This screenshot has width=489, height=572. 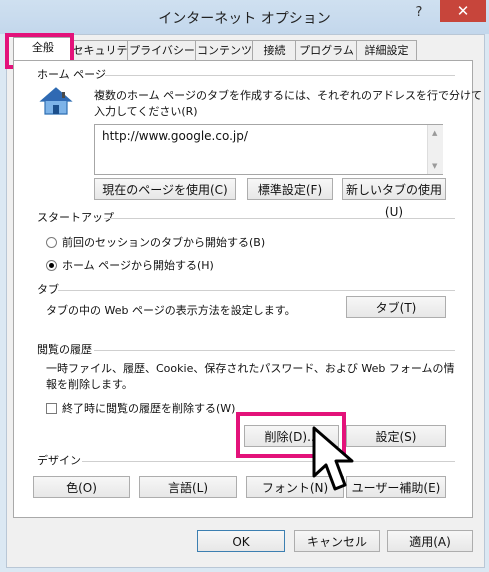 I want to click on homepage-description-line2: 入力してください(R), so click(x=146, y=111).